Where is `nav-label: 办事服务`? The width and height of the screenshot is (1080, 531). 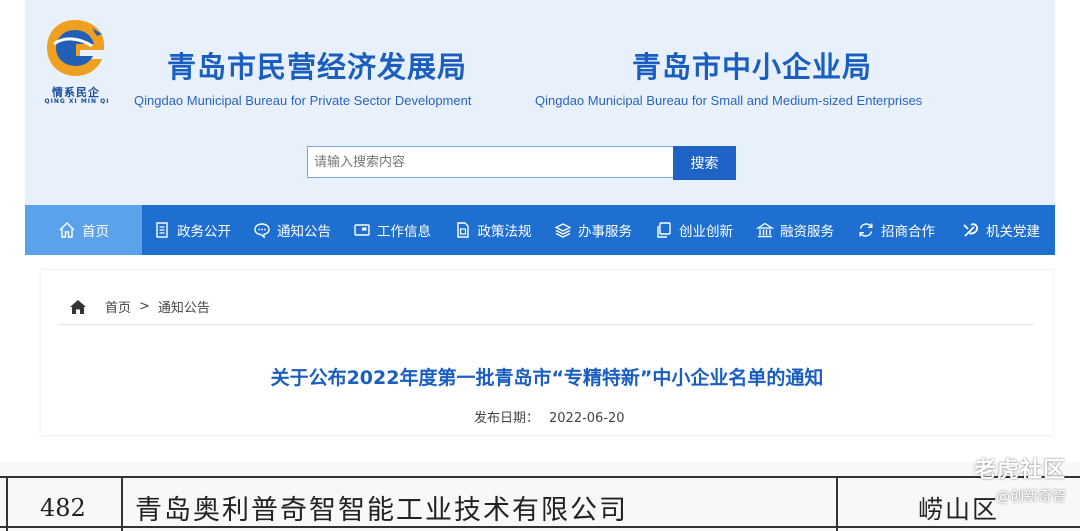
nav-label: 办事服务 is located at coordinates (605, 232).